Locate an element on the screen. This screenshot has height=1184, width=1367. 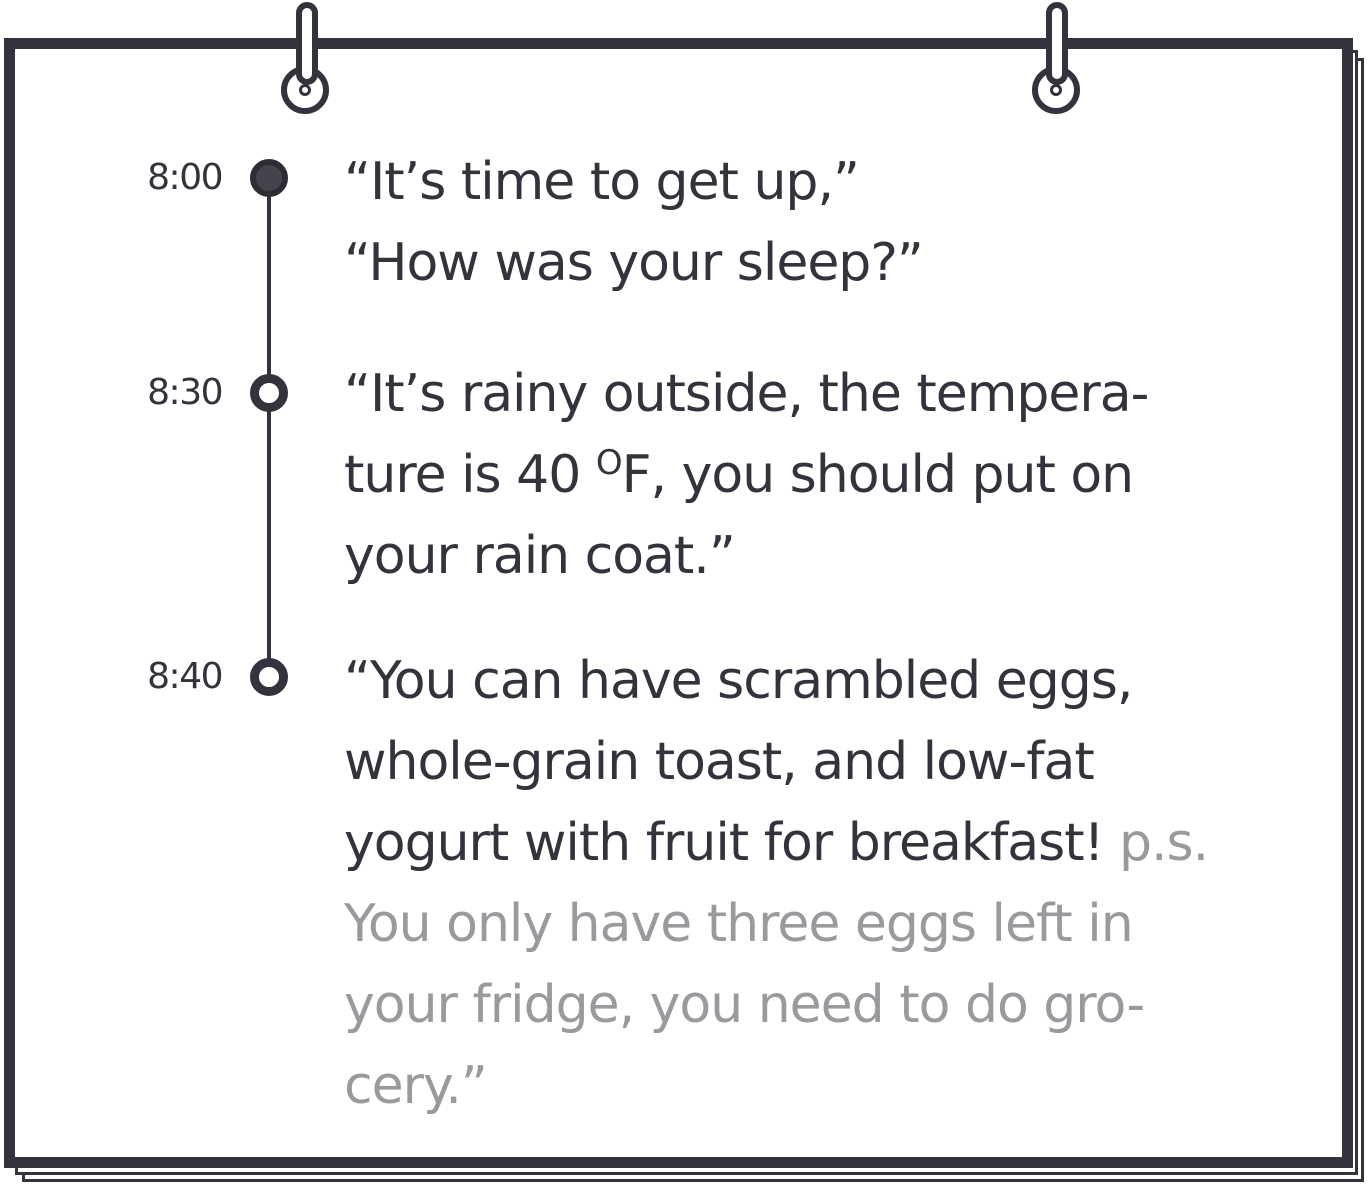
timeline-line is located at coordinates (269, 428).